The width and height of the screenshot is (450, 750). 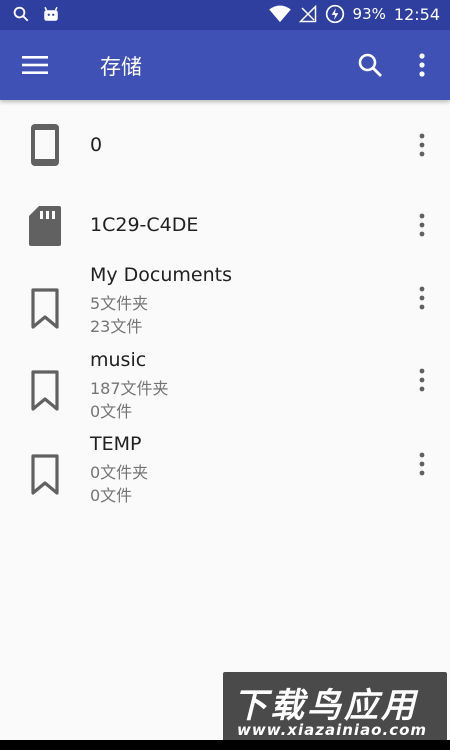 I want to click on android-icon, so click(x=51, y=13).